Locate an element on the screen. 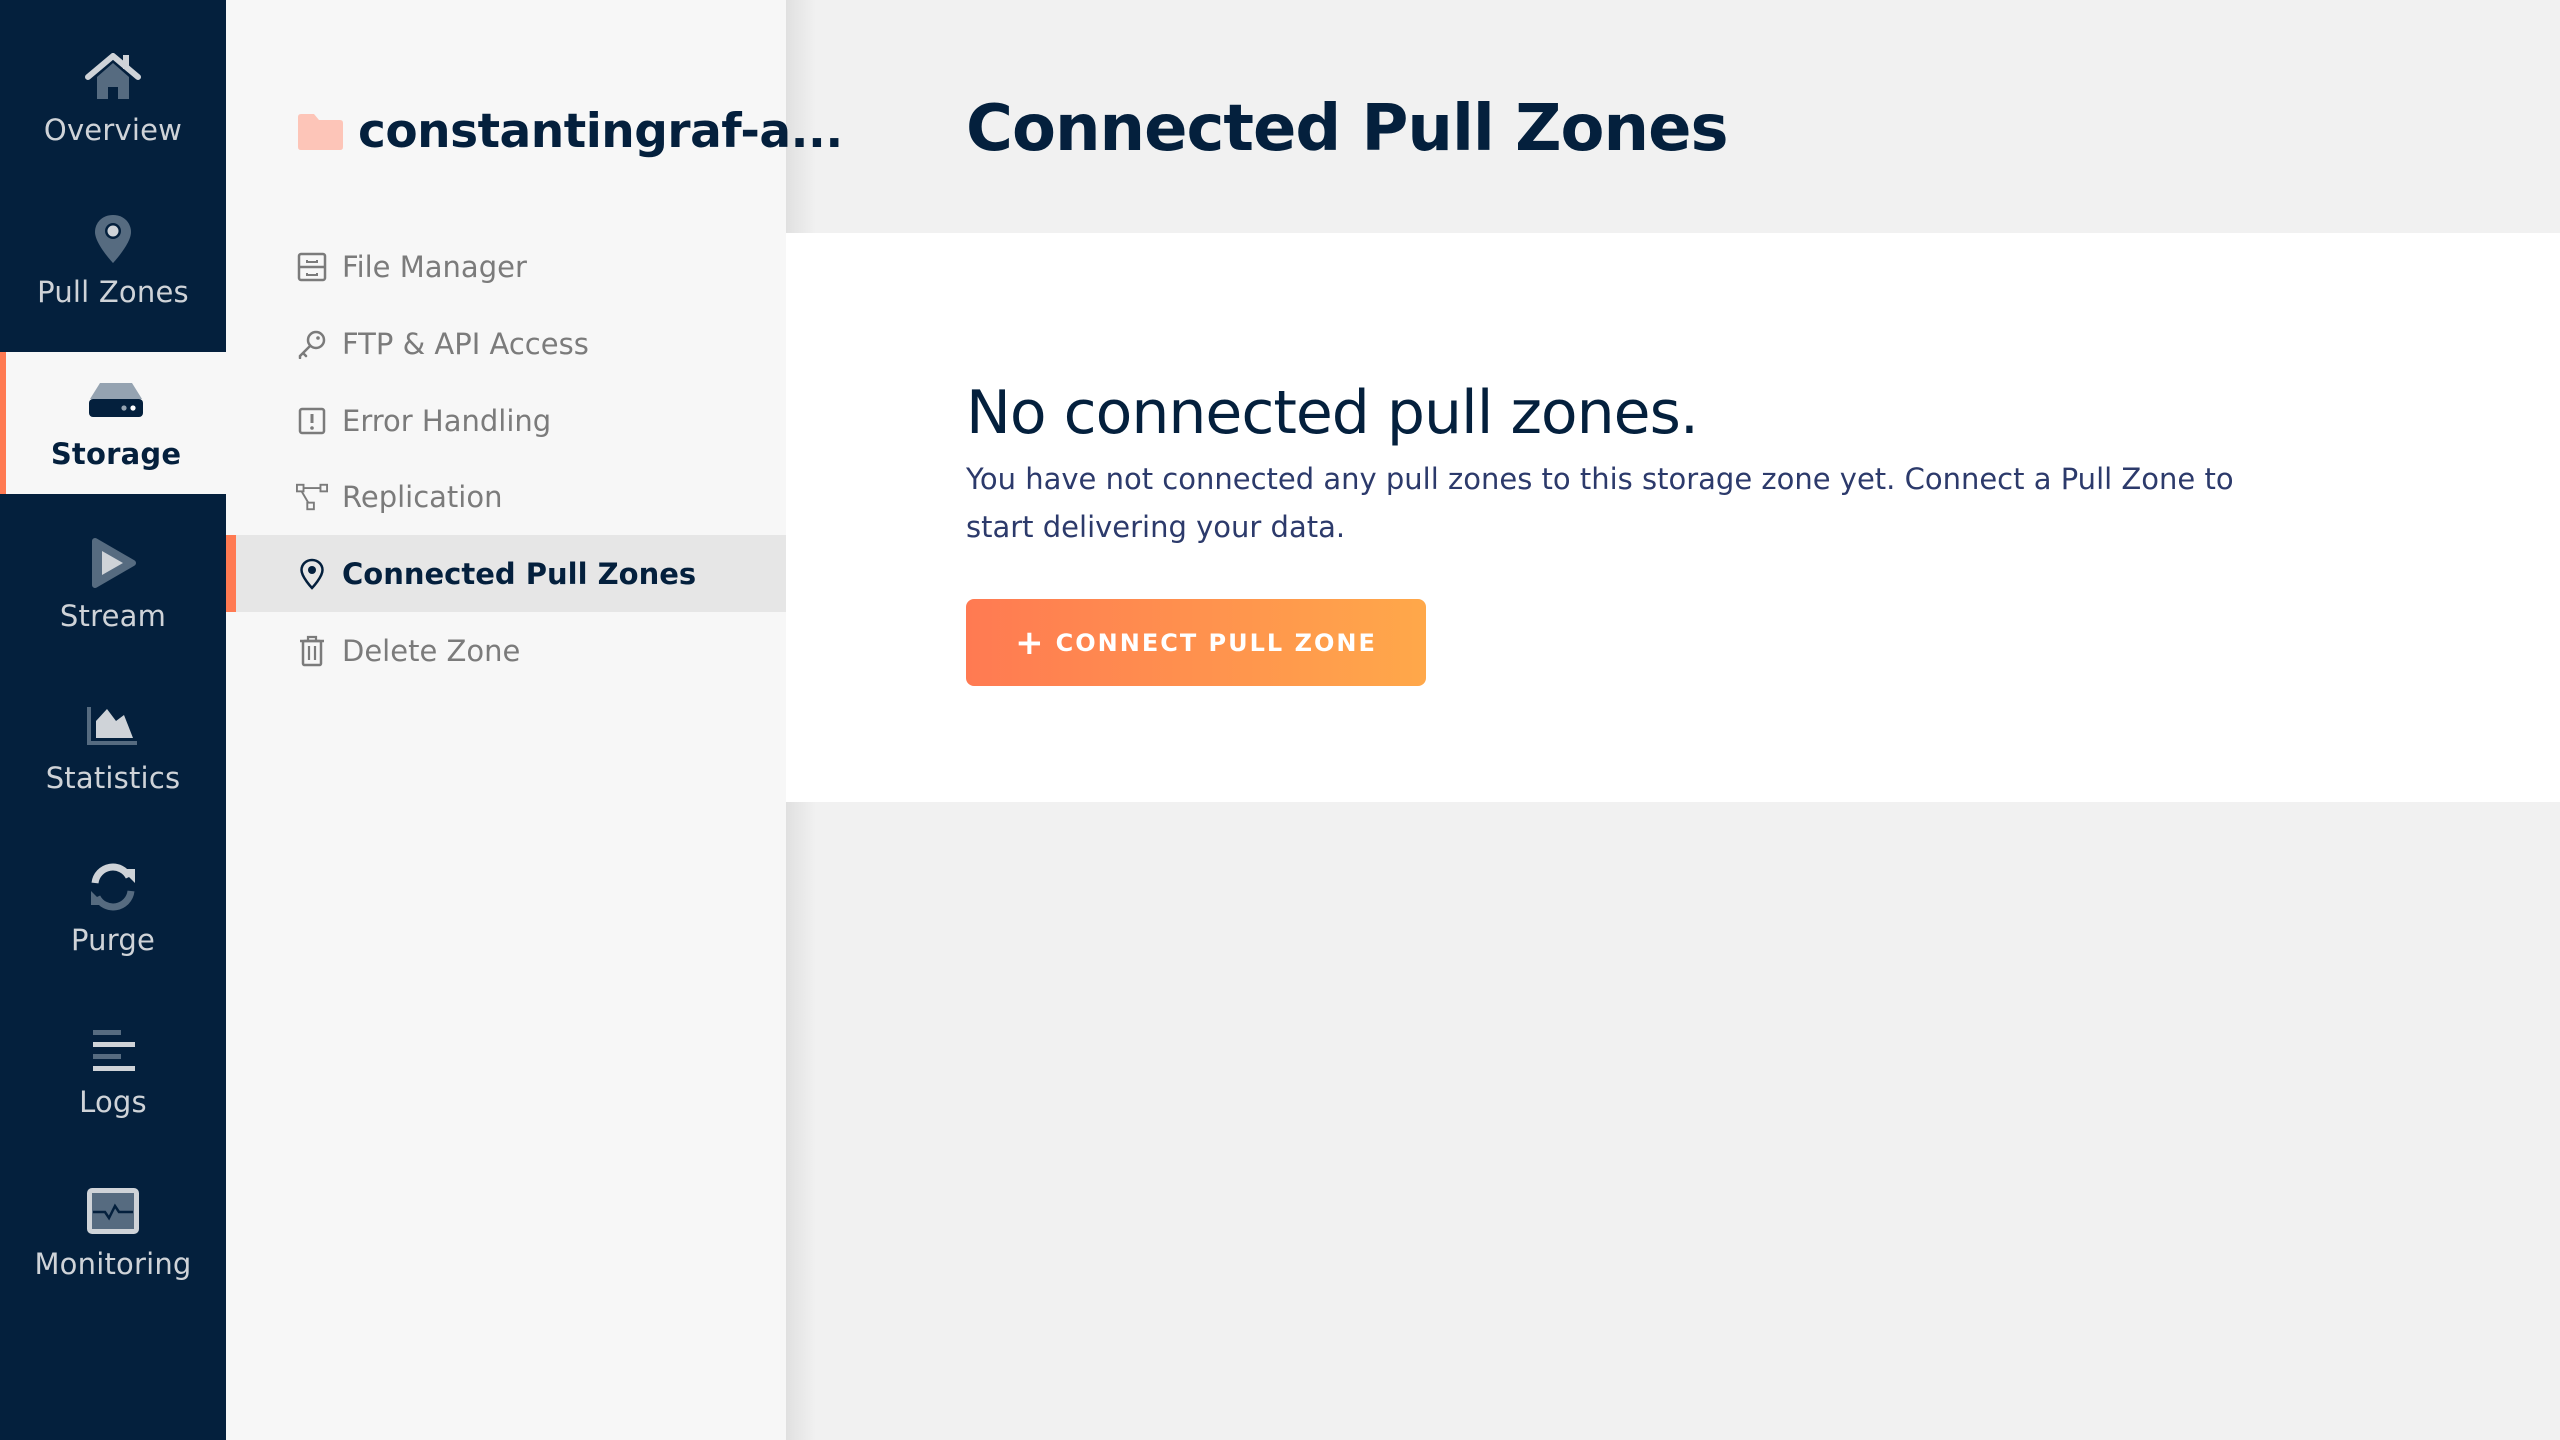 The image size is (2560, 1440). sidebar-item-error-handling: Error Handling is located at coordinates (506, 420).